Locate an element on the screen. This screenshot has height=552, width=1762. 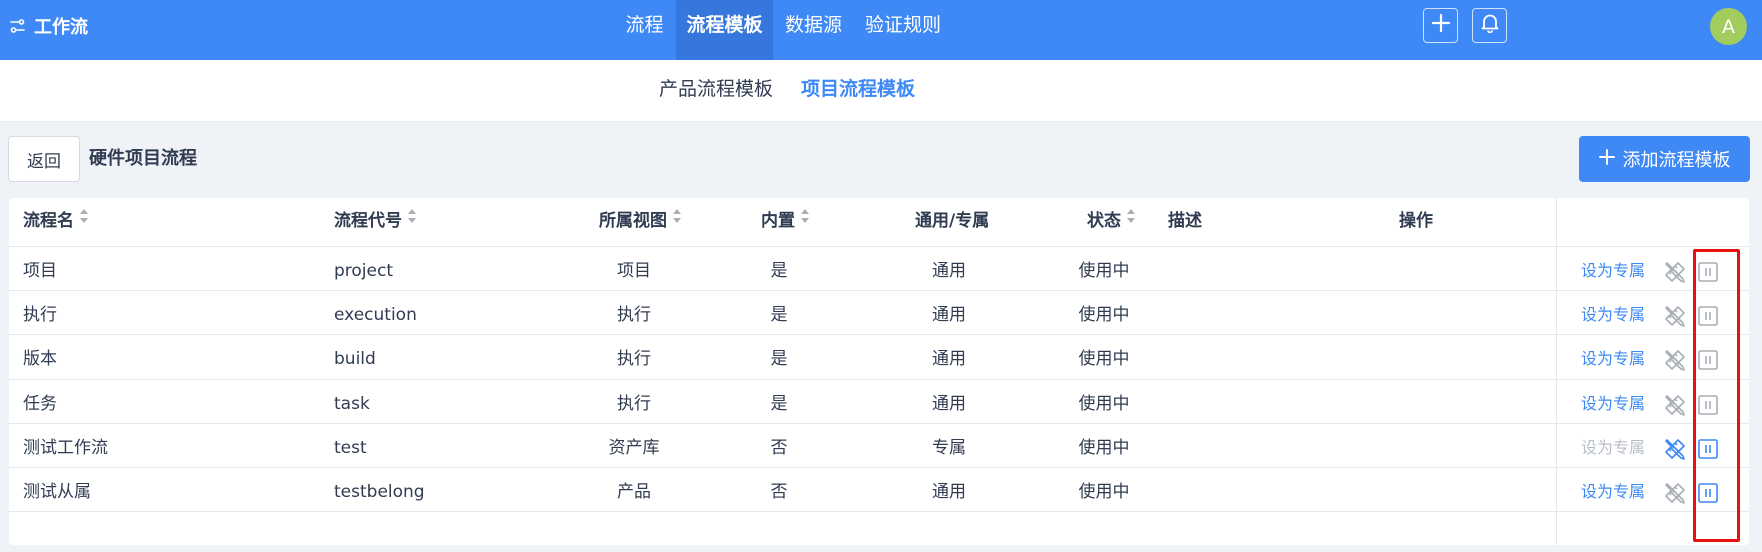
table-row: 项目 project 项目是通用 使用中 设为专属 is located at coordinates (879, 269).